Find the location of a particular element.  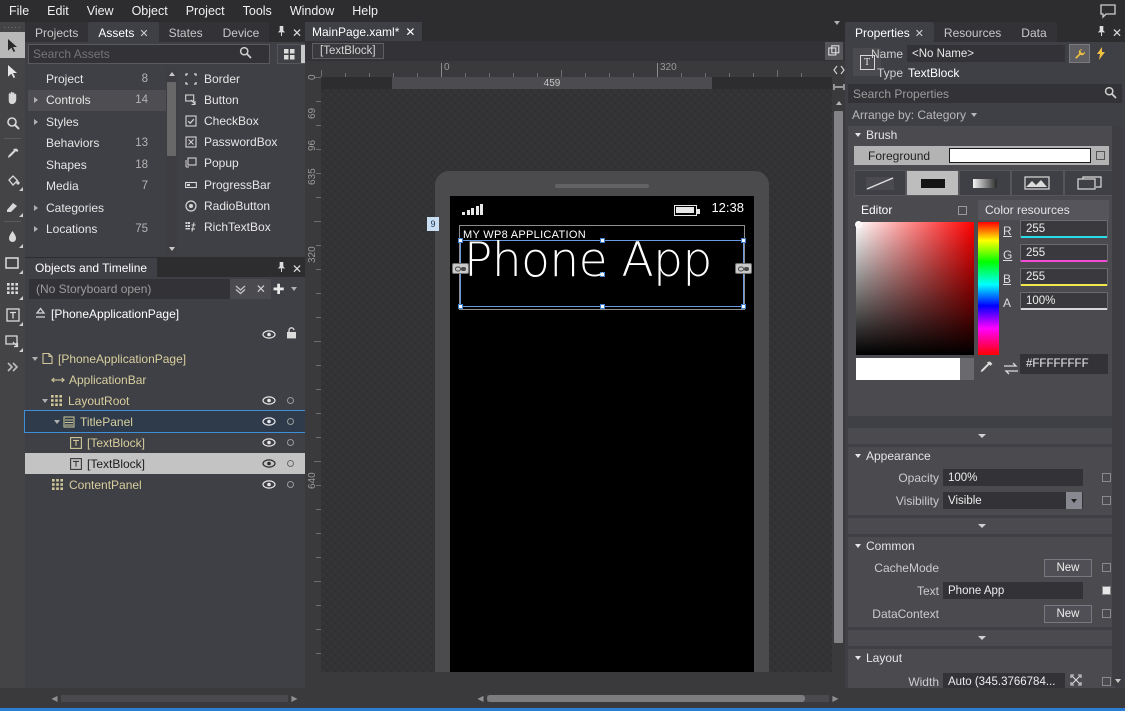

tree-item-applicationbar: ApplicationBar is located at coordinates (165, 379).